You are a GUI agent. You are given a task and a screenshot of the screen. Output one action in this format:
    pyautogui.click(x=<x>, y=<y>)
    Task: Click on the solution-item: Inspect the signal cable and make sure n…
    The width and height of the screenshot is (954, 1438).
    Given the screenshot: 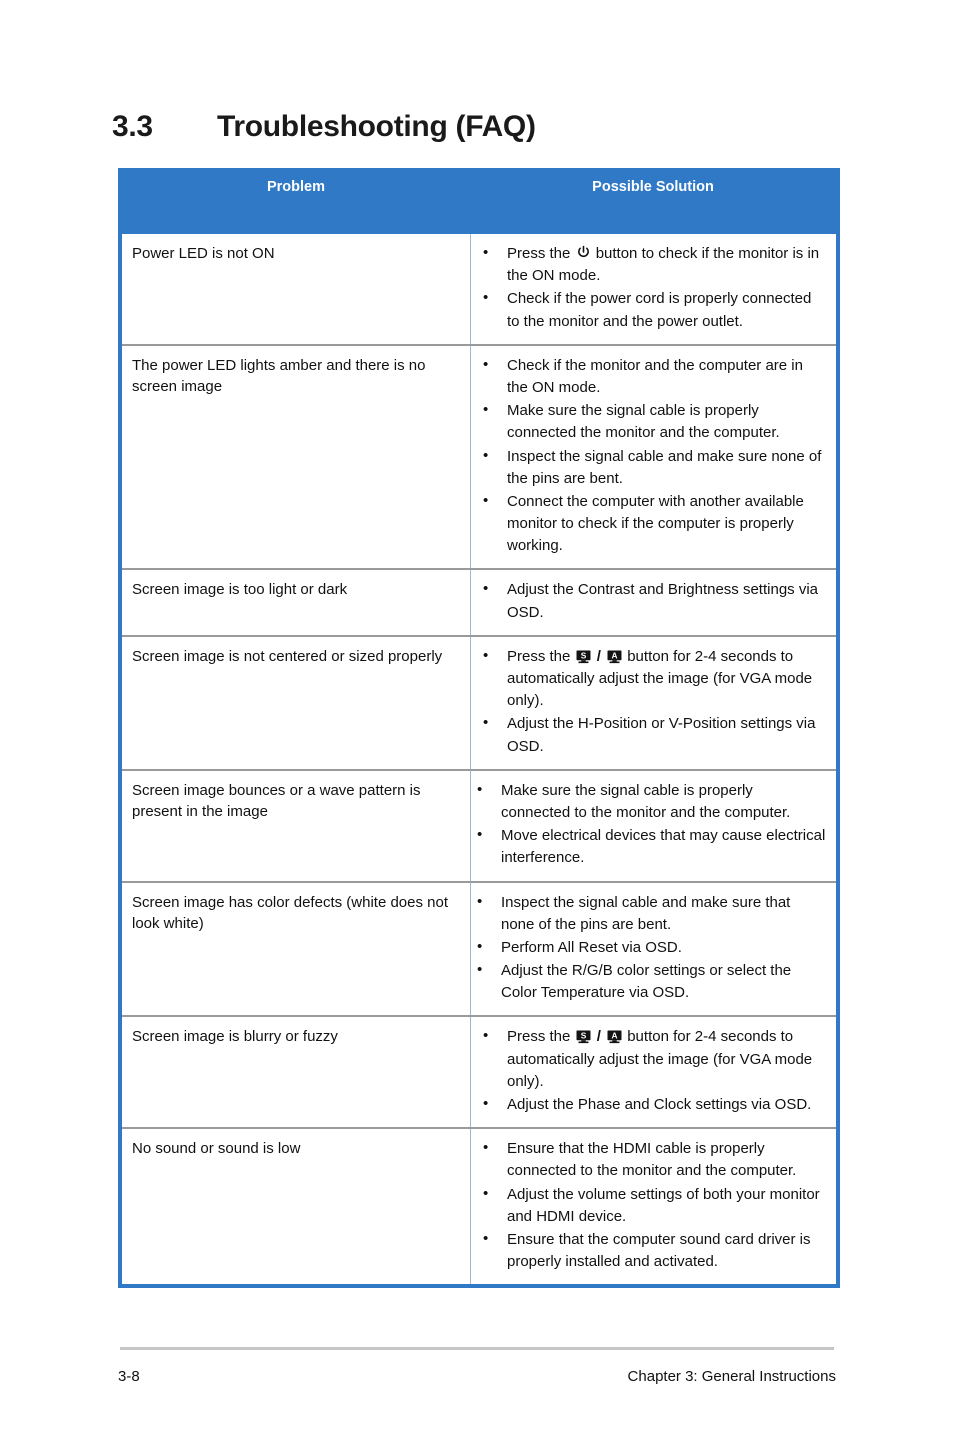 What is the action you would take?
    pyautogui.click(x=648, y=467)
    